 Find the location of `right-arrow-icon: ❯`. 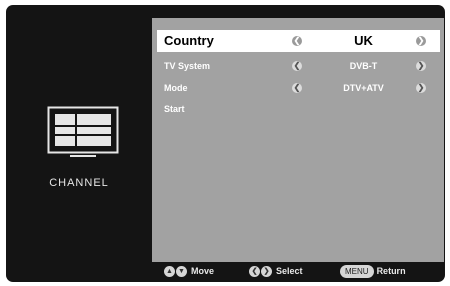

right-arrow-icon: ❯ is located at coordinates (266, 271).